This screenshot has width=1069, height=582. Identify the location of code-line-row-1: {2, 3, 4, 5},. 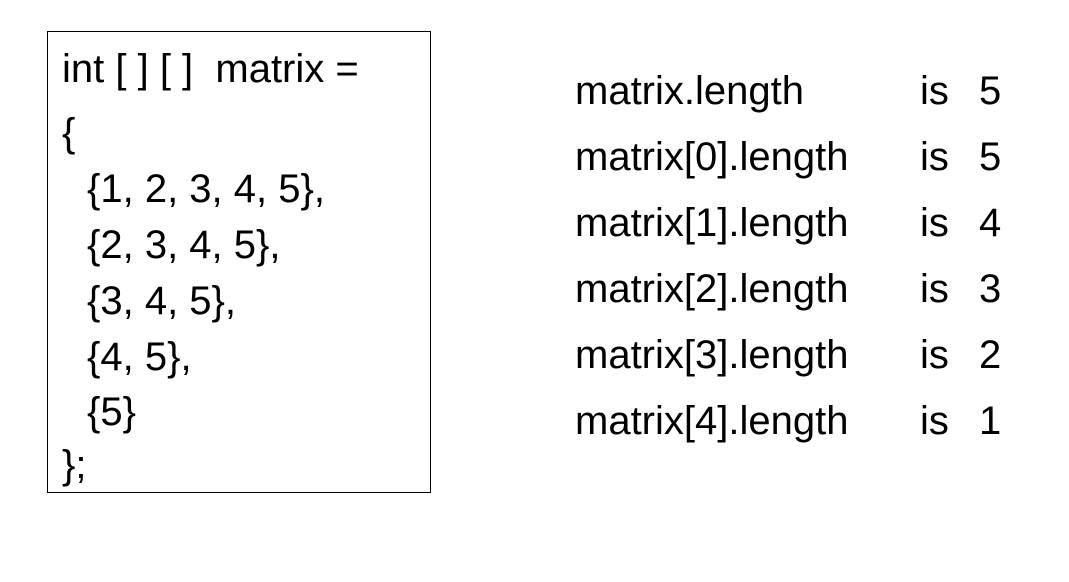
(184, 245).